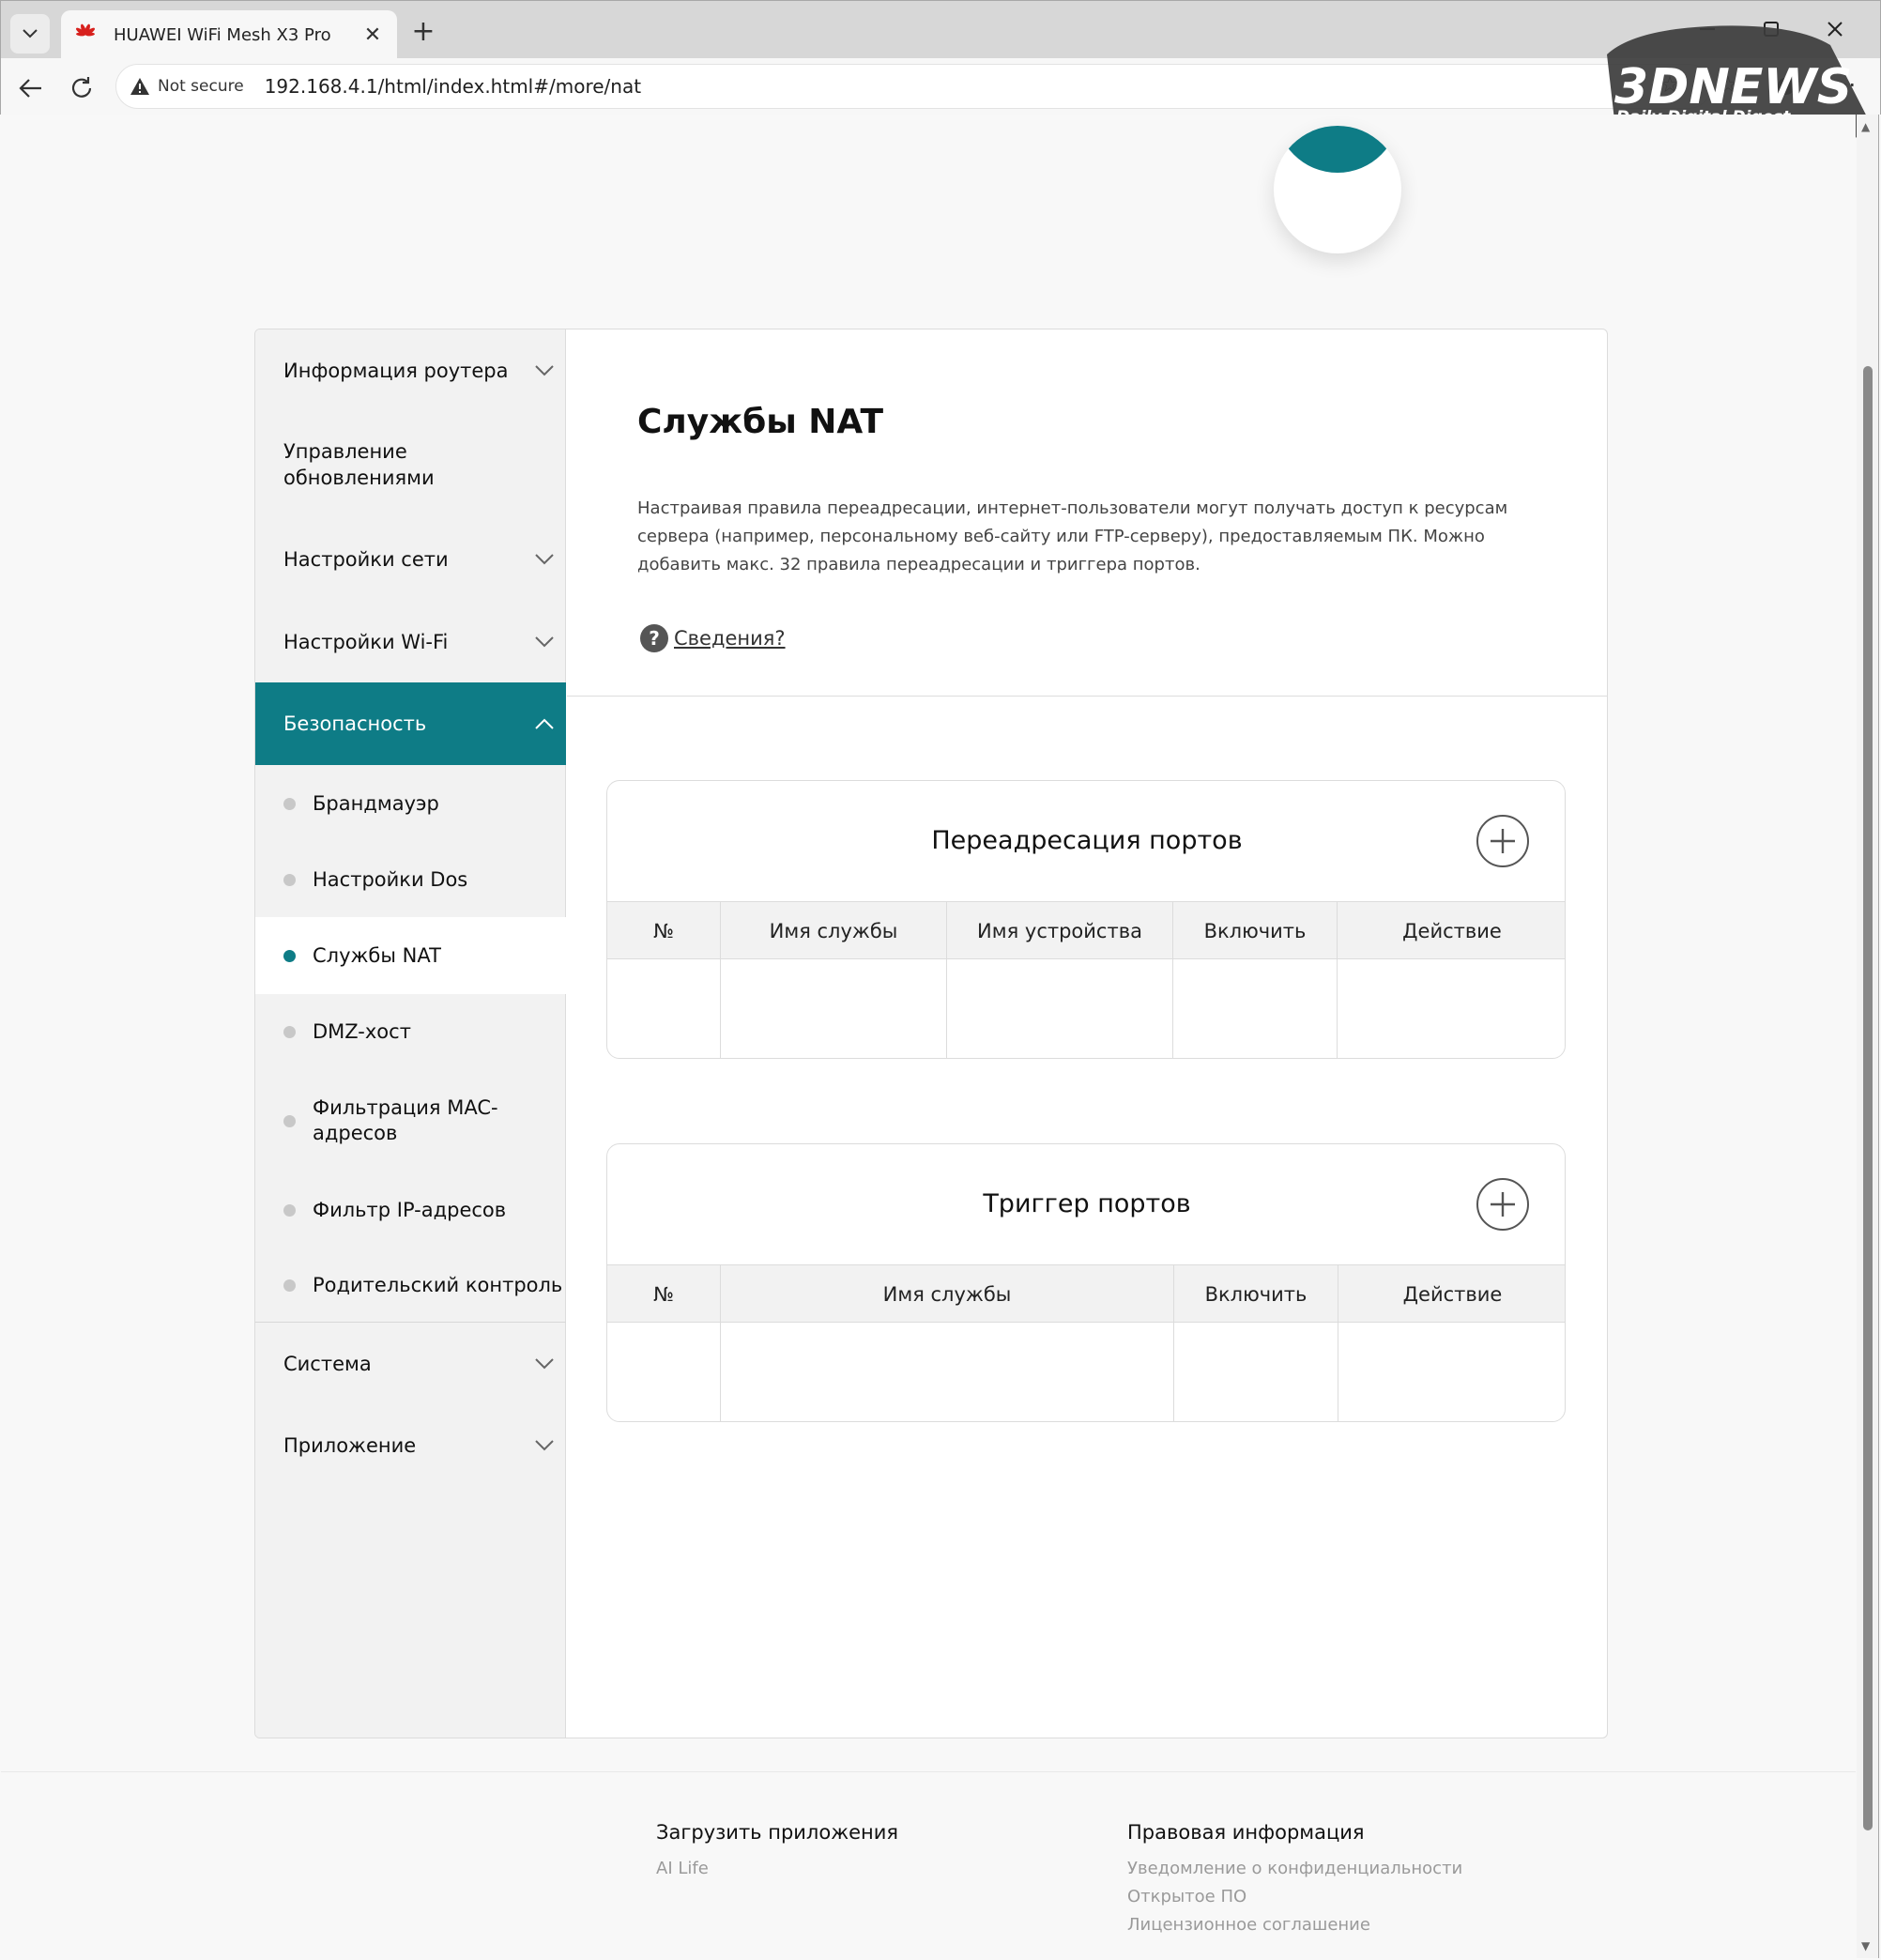 This screenshot has height=1960, width=1881. Describe the element at coordinates (82, 88) in the screenshot. I see `reload-icon` at that location.